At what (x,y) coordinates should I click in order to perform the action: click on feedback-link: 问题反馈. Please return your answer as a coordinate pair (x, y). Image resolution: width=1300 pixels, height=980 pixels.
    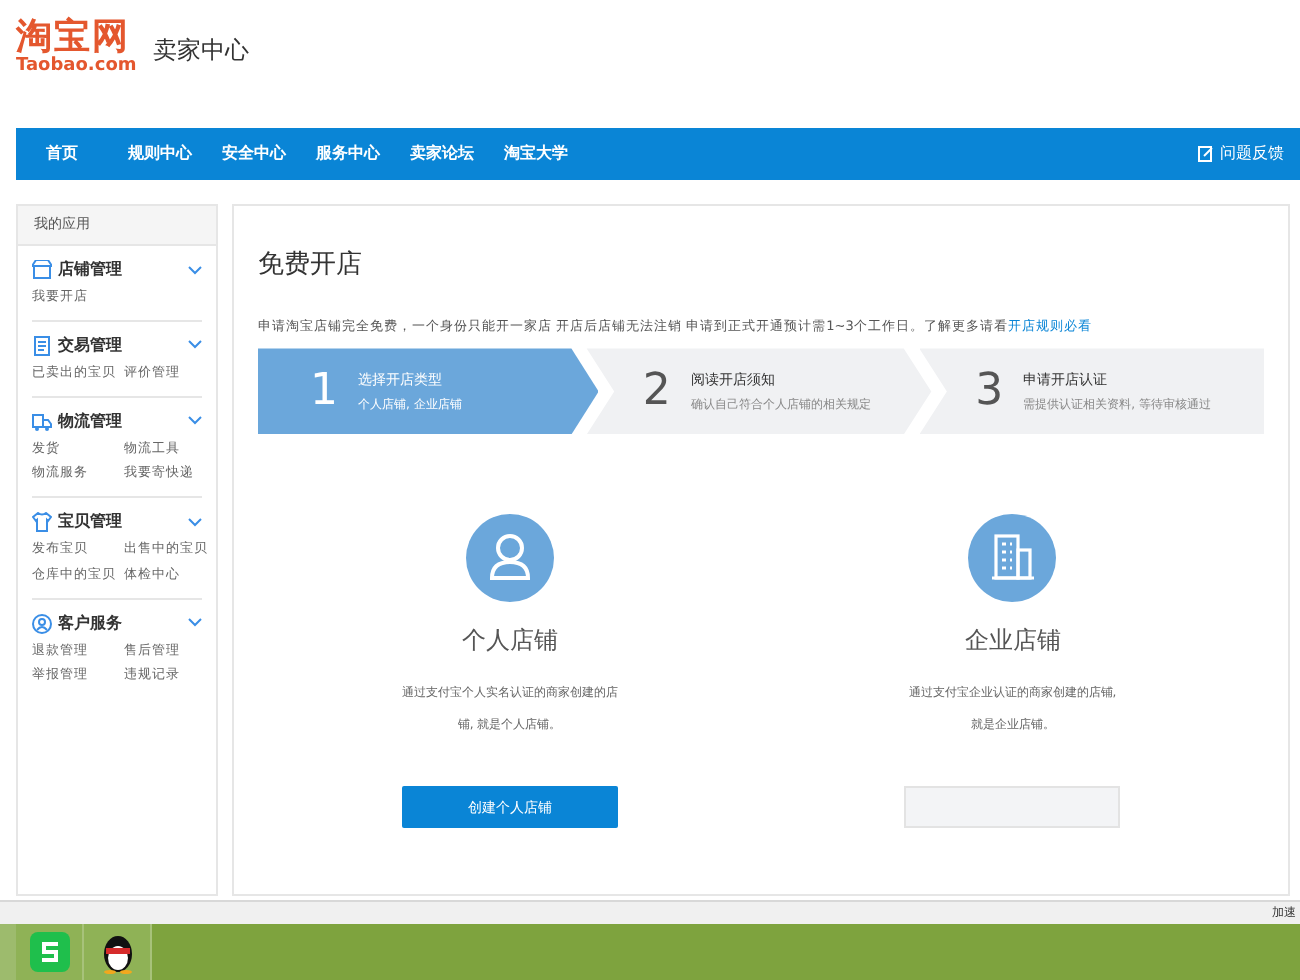
    Looking at the image, I should click on (1241, 154).